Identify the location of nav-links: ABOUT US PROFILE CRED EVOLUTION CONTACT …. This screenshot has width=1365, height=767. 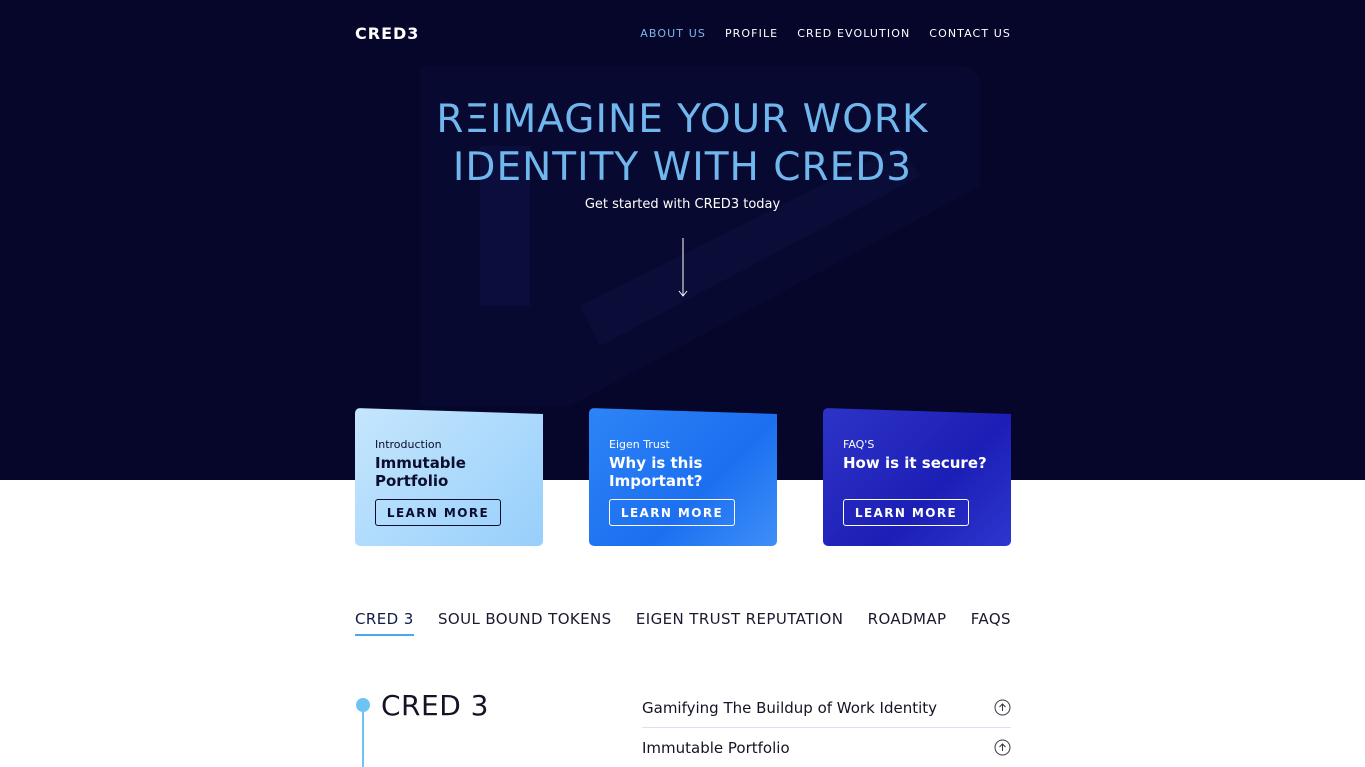
(825, 33).